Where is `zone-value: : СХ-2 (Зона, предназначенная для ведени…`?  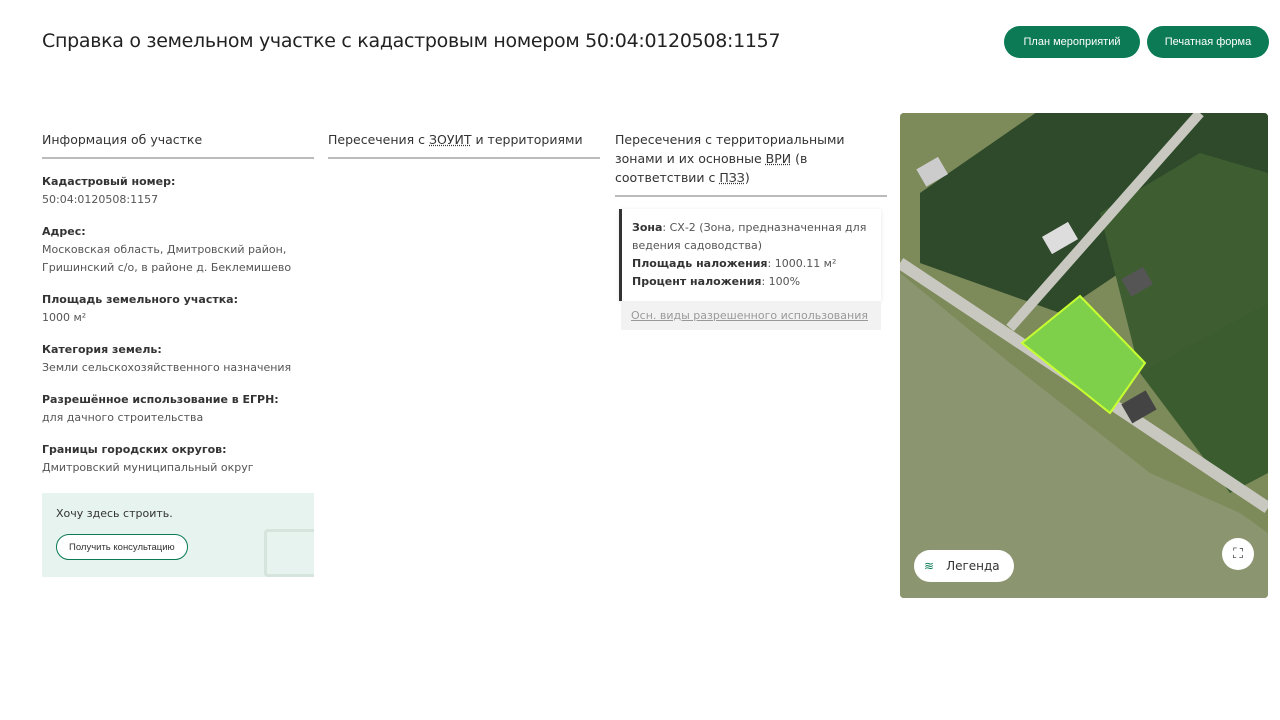
zone-value: : СХ-2 (Зона, предназначенная для ведени… is located at coordinates (749, 236).